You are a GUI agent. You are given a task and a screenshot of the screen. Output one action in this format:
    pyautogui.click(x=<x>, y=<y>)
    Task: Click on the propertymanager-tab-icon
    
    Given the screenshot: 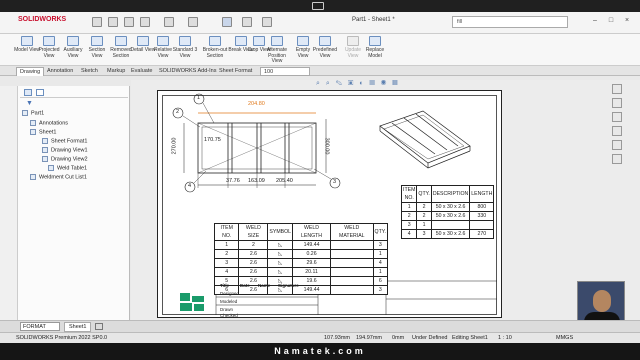 What is the action you would take?
    pyautogui.click(x=40, y=92)
    